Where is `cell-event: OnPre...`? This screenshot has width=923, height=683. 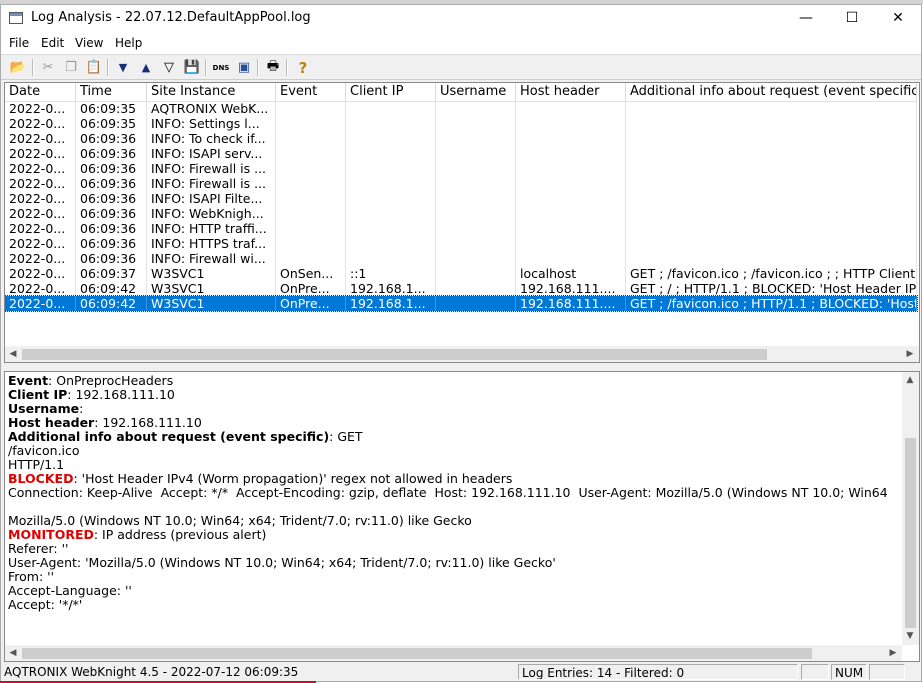 cell-event: OnPre... is located at coordinates (311, 303).